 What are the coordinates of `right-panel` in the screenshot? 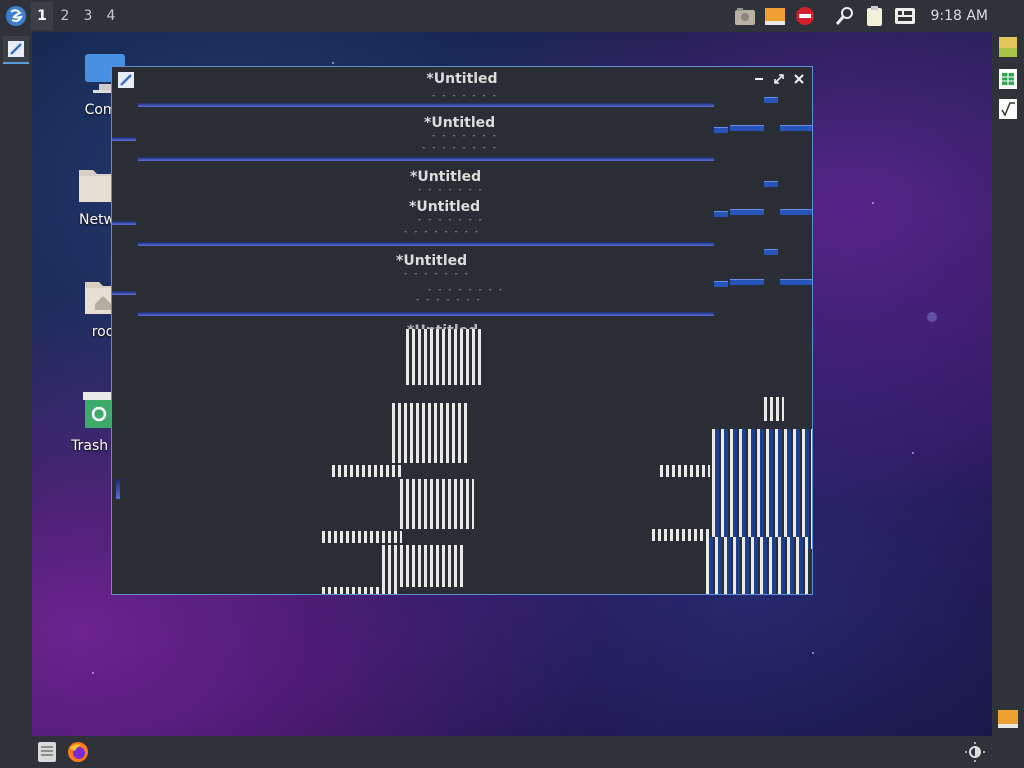 It's located at (1008, 384).